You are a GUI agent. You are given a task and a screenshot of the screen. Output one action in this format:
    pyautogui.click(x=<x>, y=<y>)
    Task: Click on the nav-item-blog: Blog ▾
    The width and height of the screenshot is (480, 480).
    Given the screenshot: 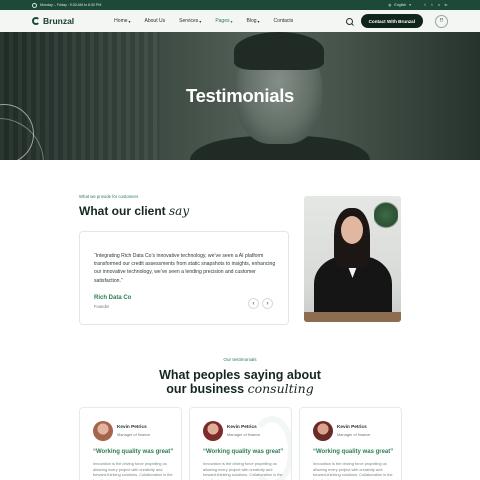 What is the action you would take?
    pyautogui.click(x=253, y=21)
    